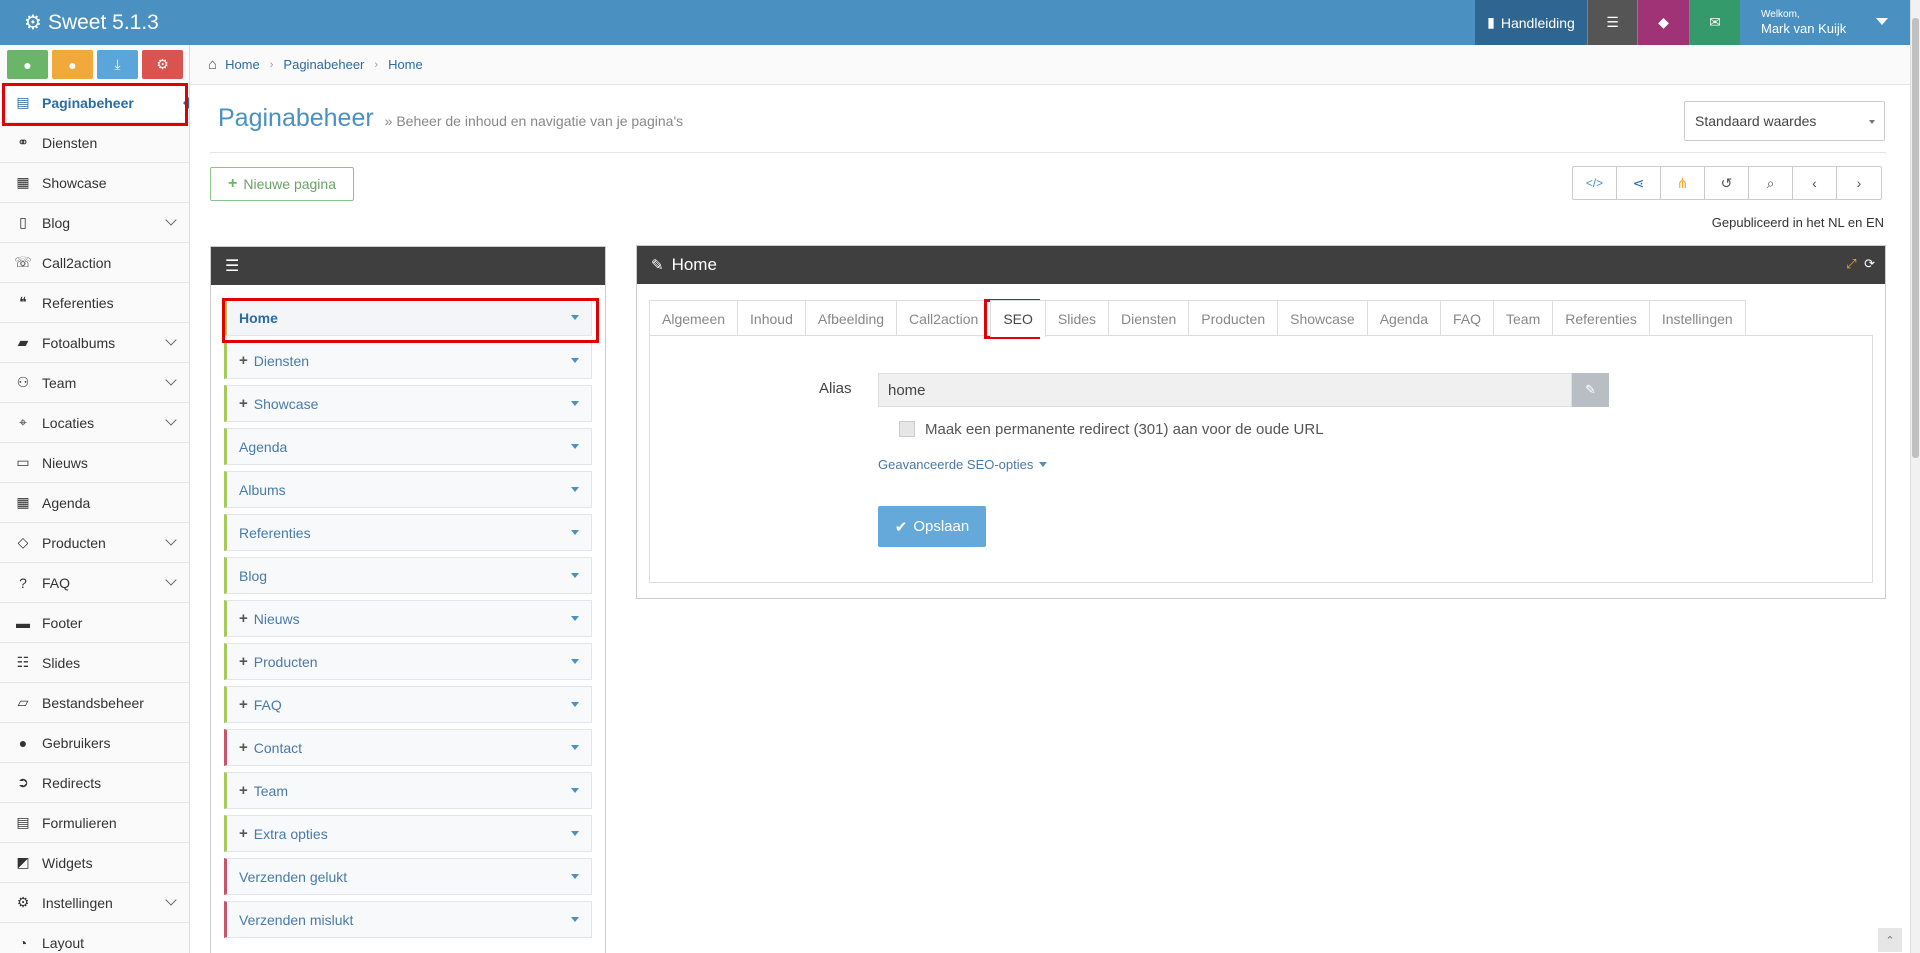 The height and width of the screenshot is (953, 1920). Describe the element at coordinates (1915, 476) in the screenshot. I see `page-scrollbar` at that location.